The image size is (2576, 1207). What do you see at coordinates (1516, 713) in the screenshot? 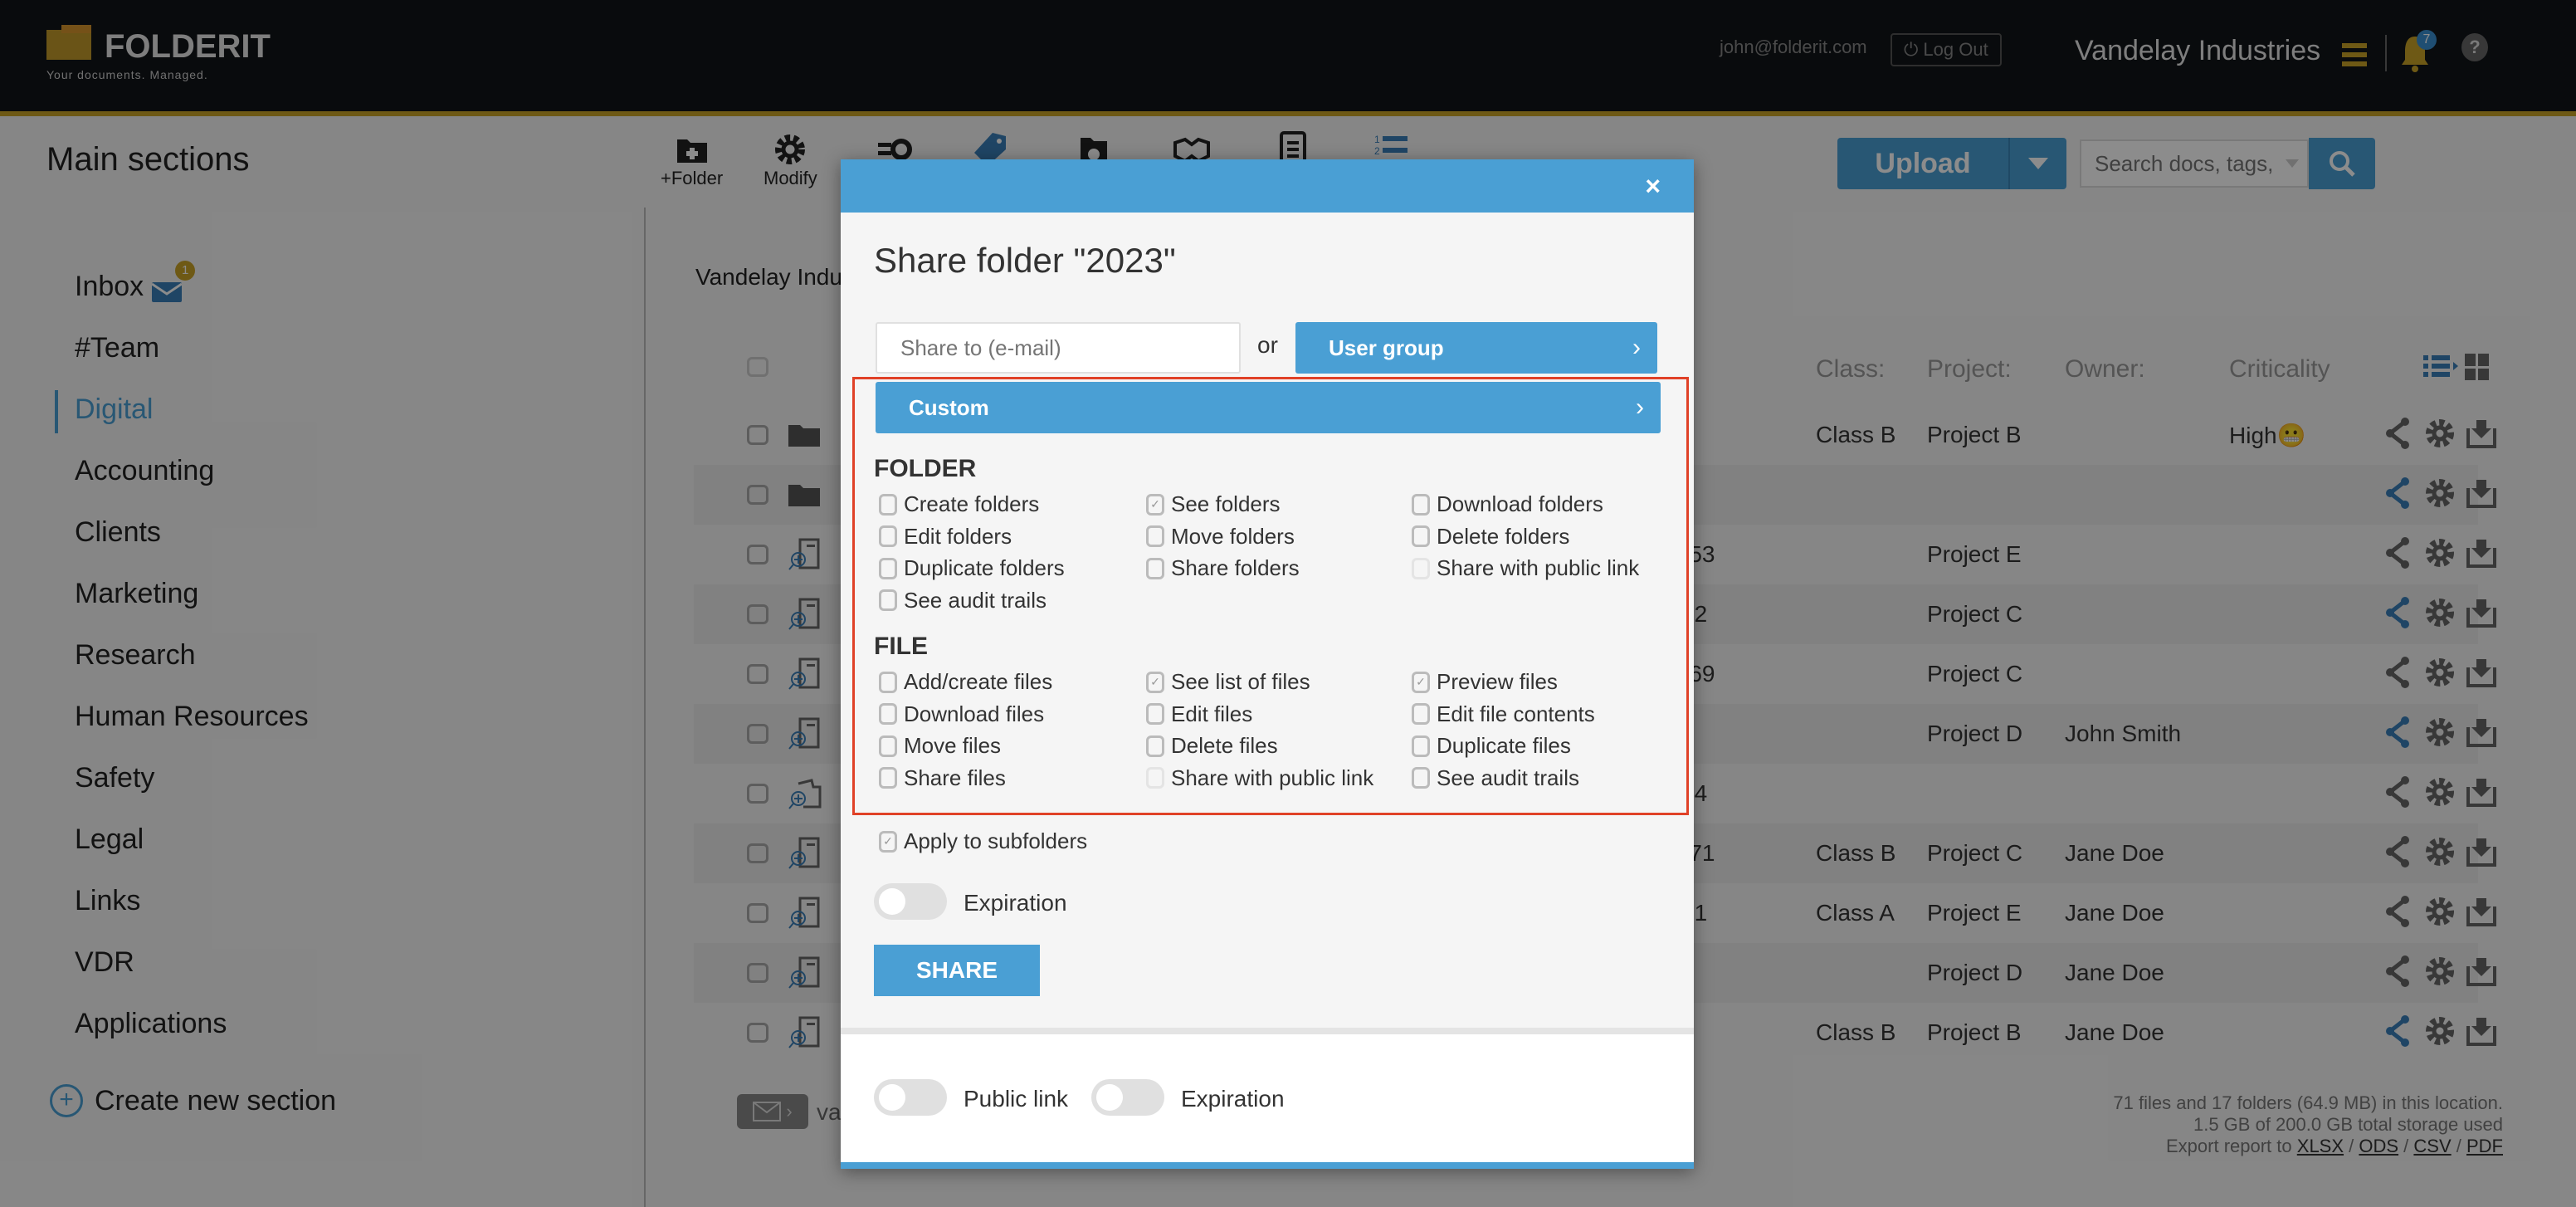
I see `permission-label: Edit file contents` at bounding box center [1516, 713].